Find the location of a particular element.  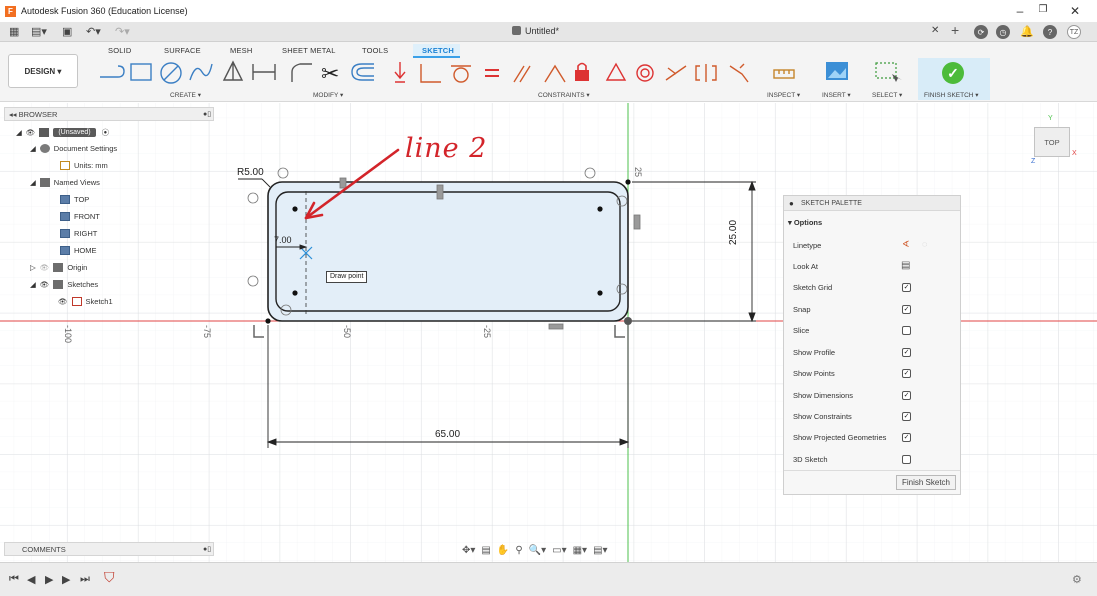

show-projected-checkbox: ✓ is located at coordinates (906, 437).